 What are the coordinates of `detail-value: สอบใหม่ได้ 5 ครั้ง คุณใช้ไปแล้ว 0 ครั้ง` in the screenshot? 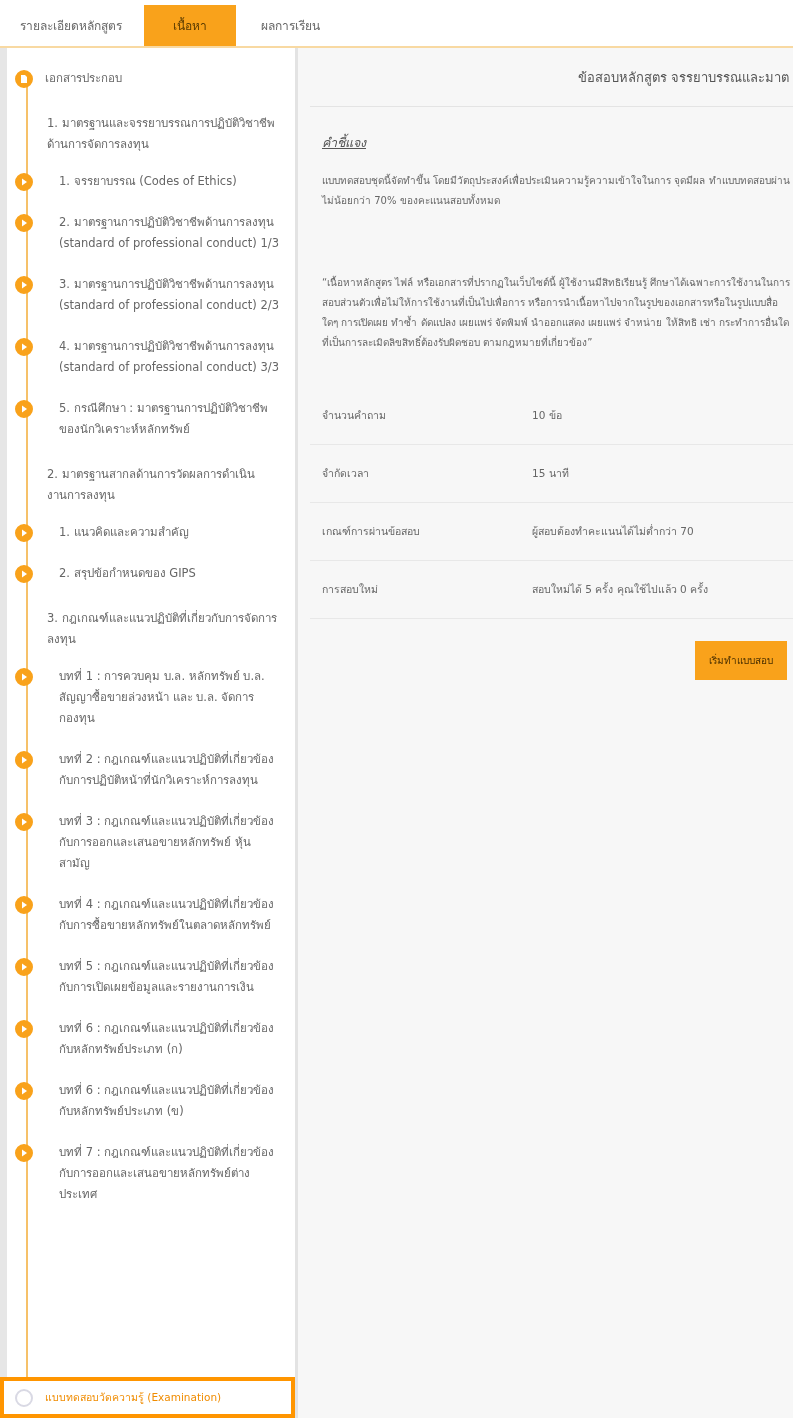 It's located at (620, 589).